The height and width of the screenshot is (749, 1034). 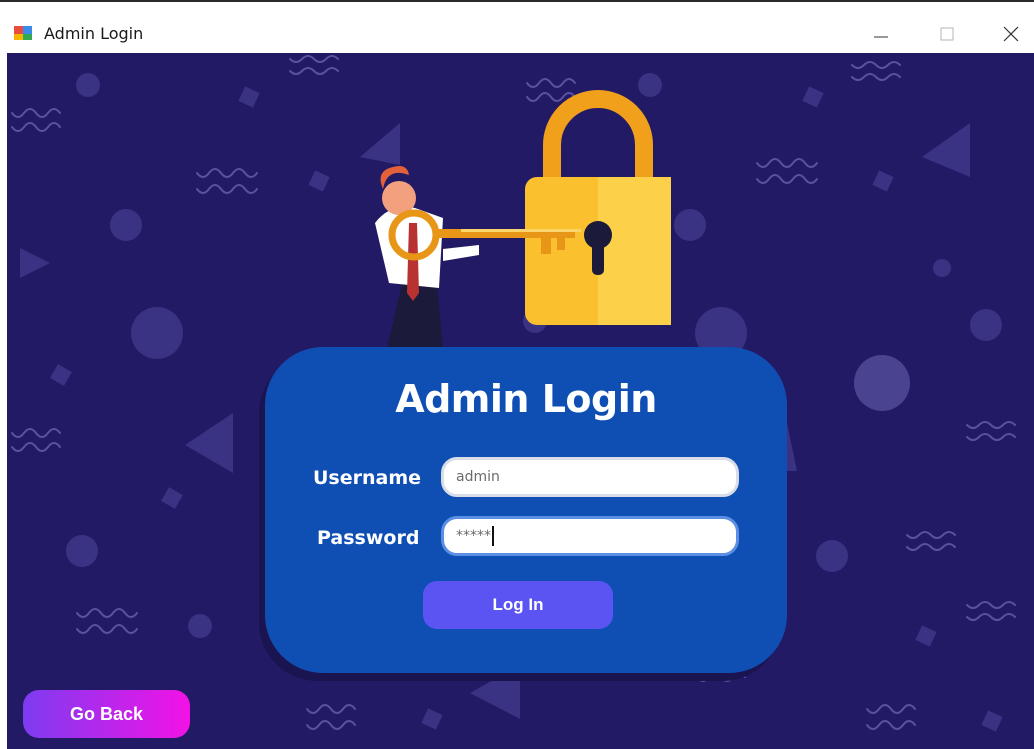 What do you see at coordinates (590, 536) in the screenshot?
I see `password-input: *****` at bounding box center [590, 536].